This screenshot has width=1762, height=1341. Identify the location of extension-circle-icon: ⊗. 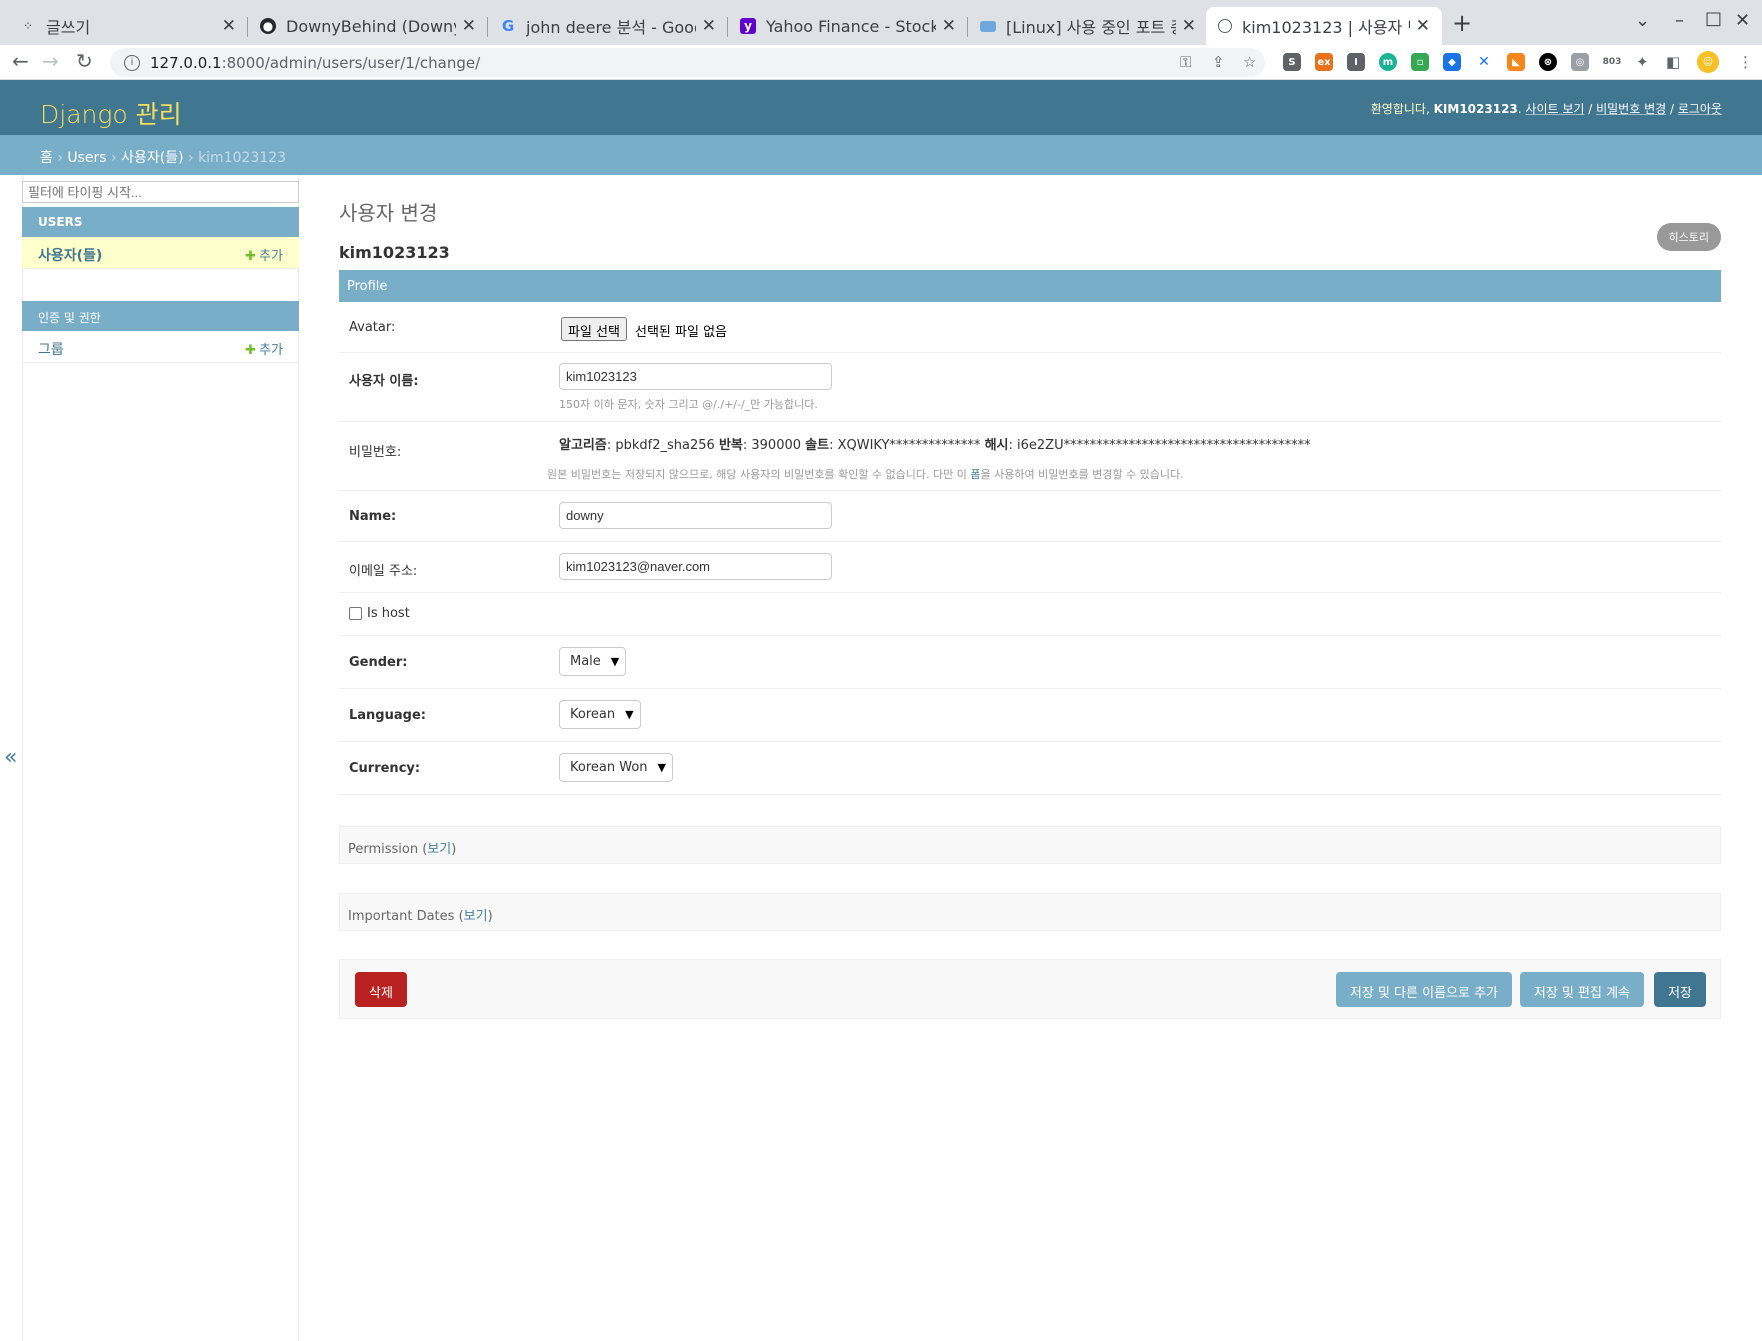
(1548, 62).